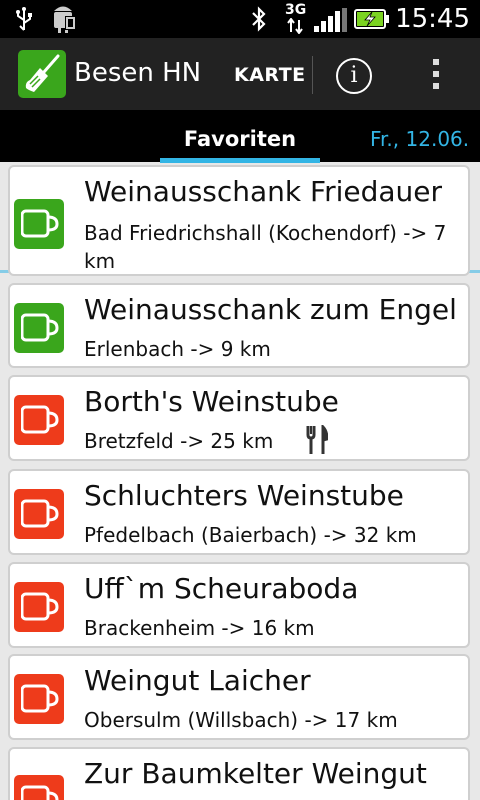 Image resolution: width=480 pixels, height=800 pixels. Describe the element at coordinates (240, 136) in the screenshot. I see `tab-favoriten: Favoriten` at that location.